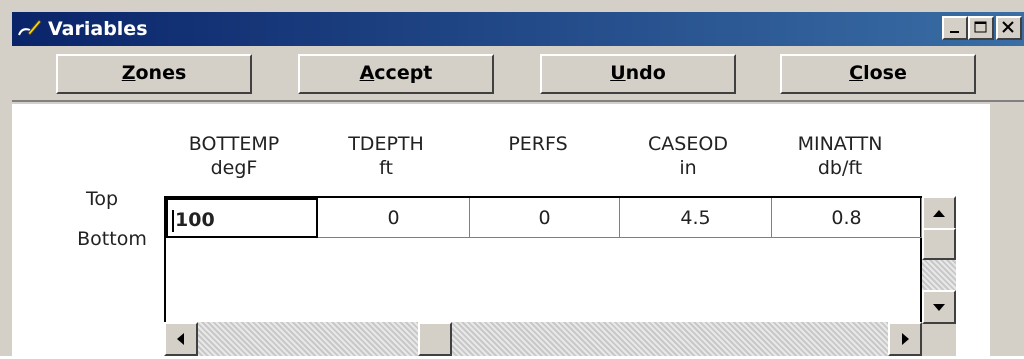 The height and width of the screenshot is (359, 1024). What do you see at coordinates (396, 74) in the screenshot?
I see `accept-button: Accept` at bounding box center [396, 74].